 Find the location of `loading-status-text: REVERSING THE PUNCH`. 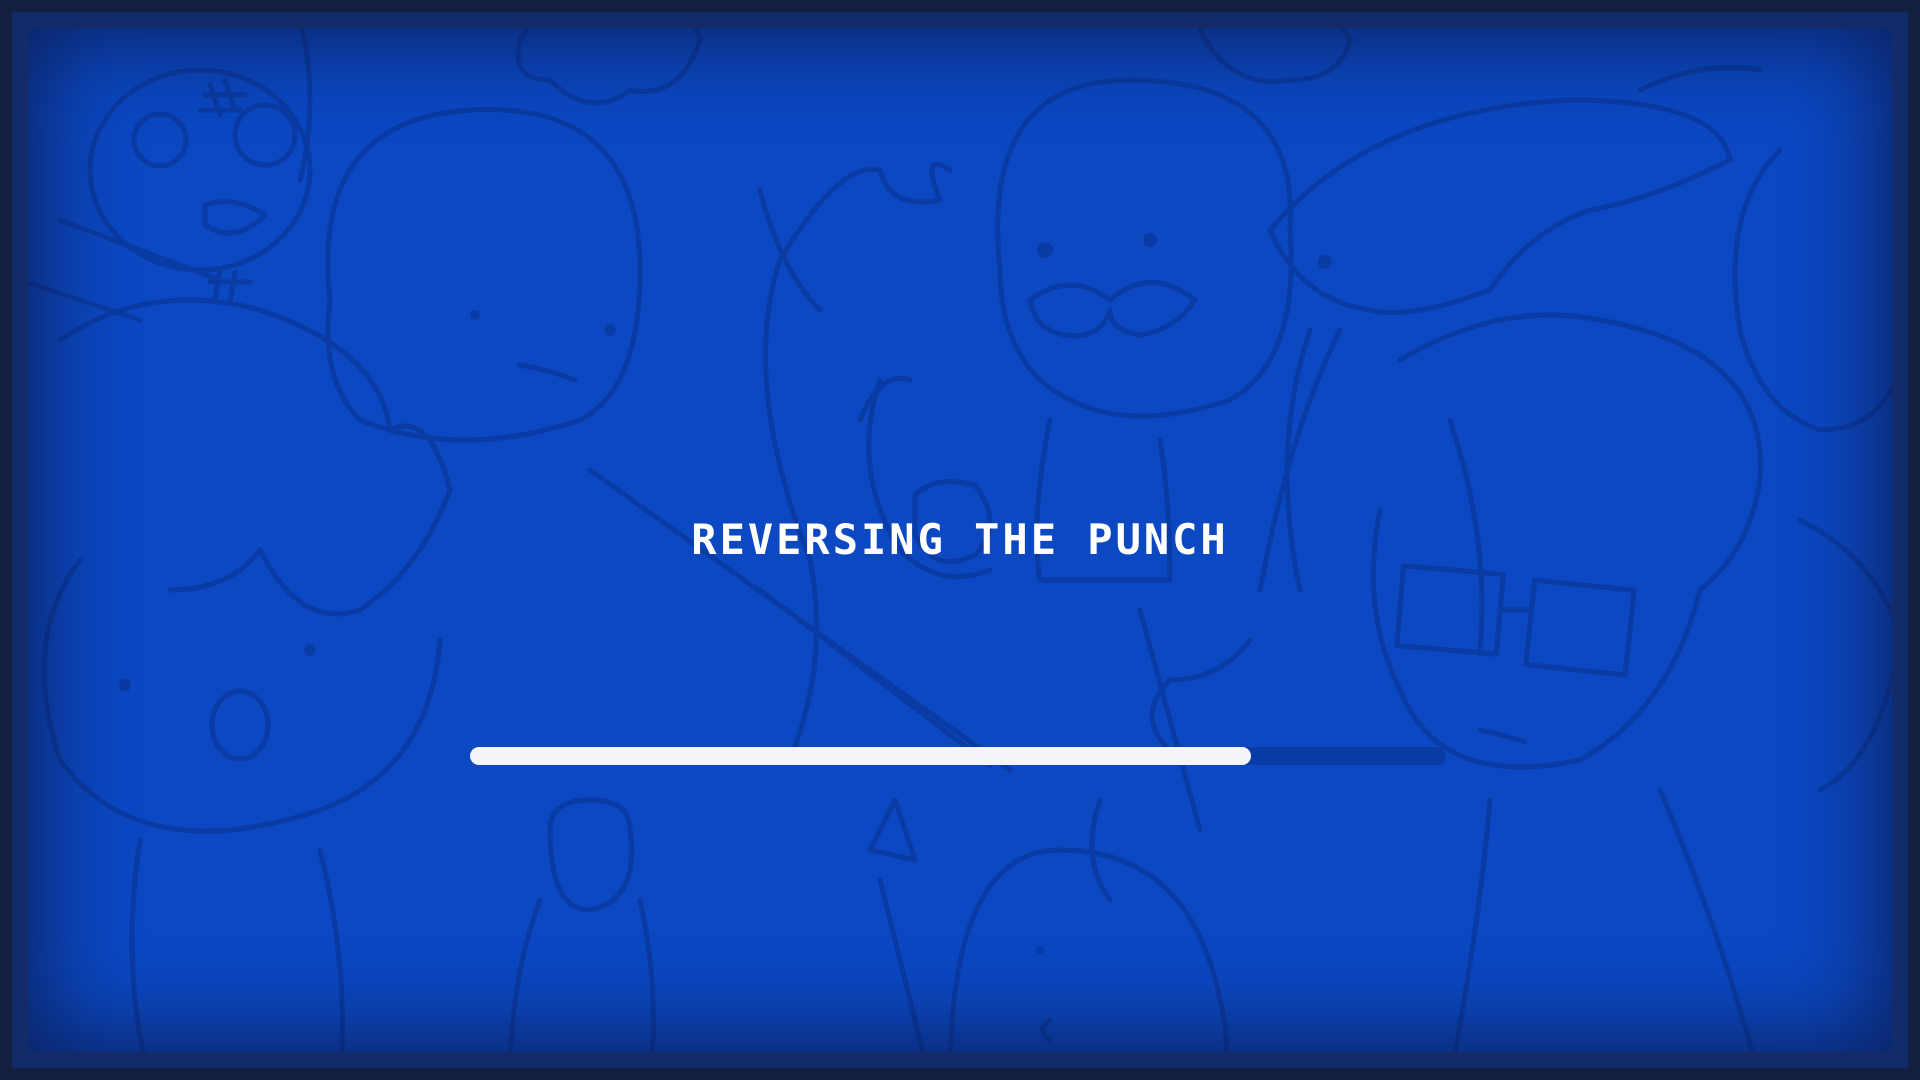

loading-status-text: REVERSING THE PUNCH is located at coordinates (960, 539).